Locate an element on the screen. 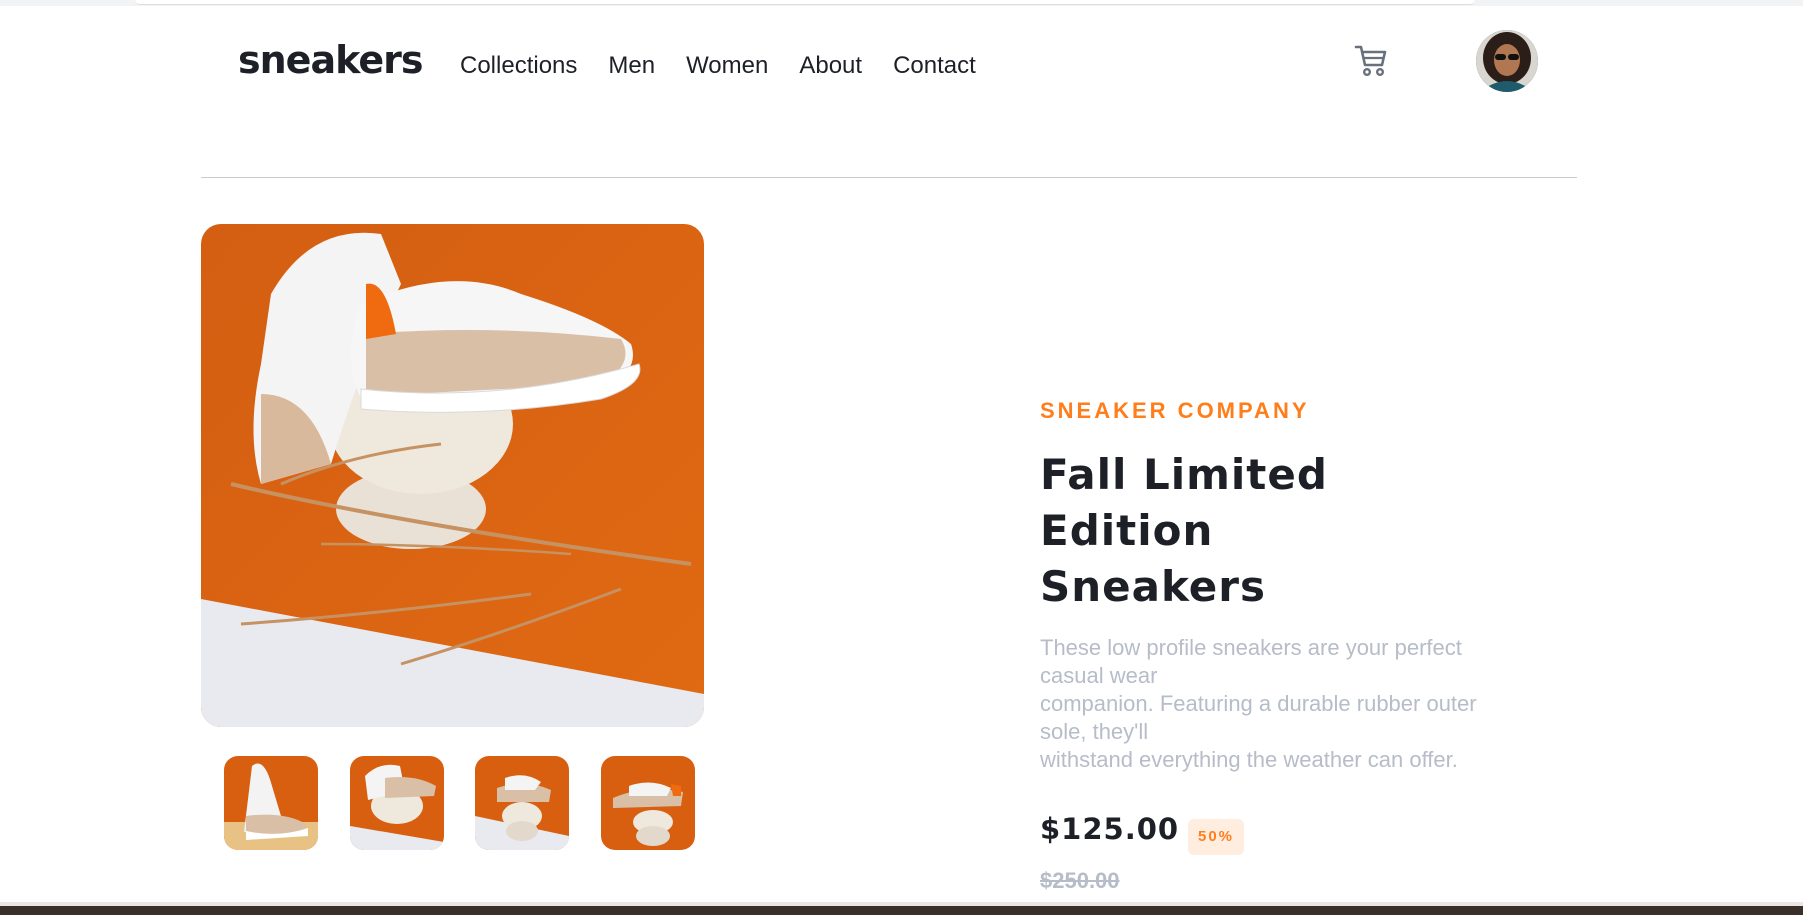  browser-top-strip is located at coordinates (901, 3).